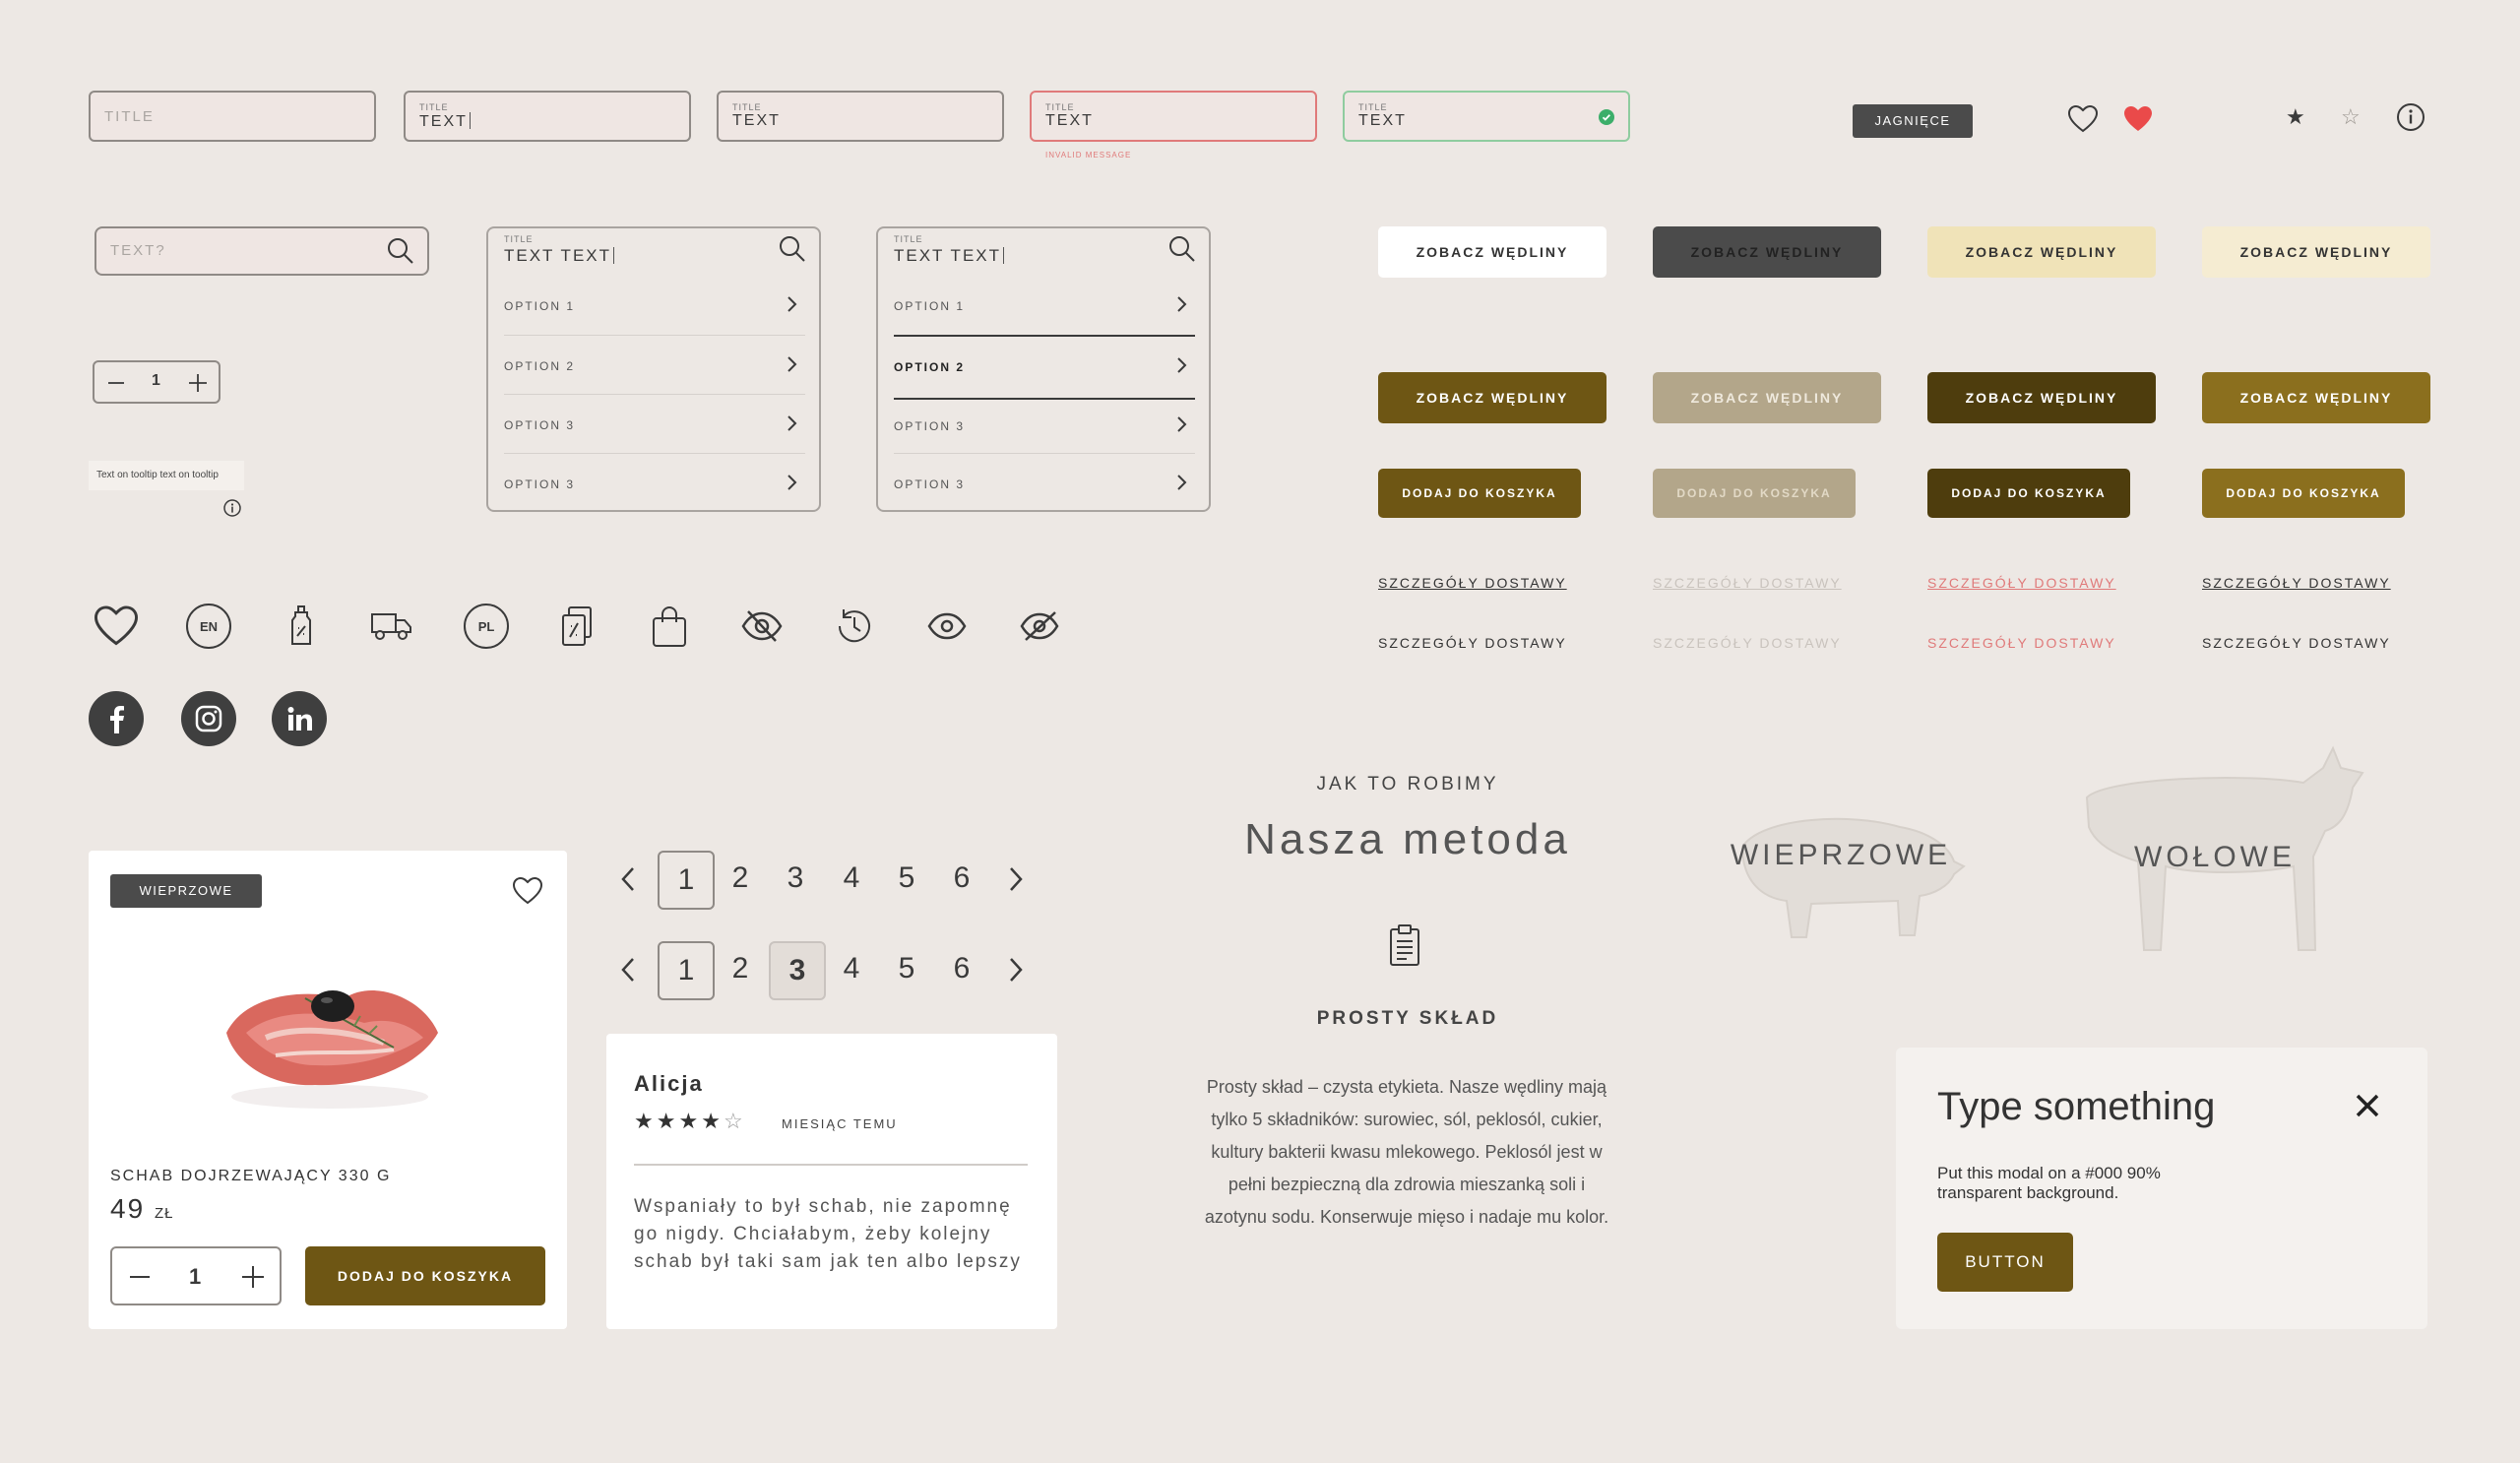  Describe the element at coordinates (232, 510) in the screenshot. I see `info-small-icon` at that location.